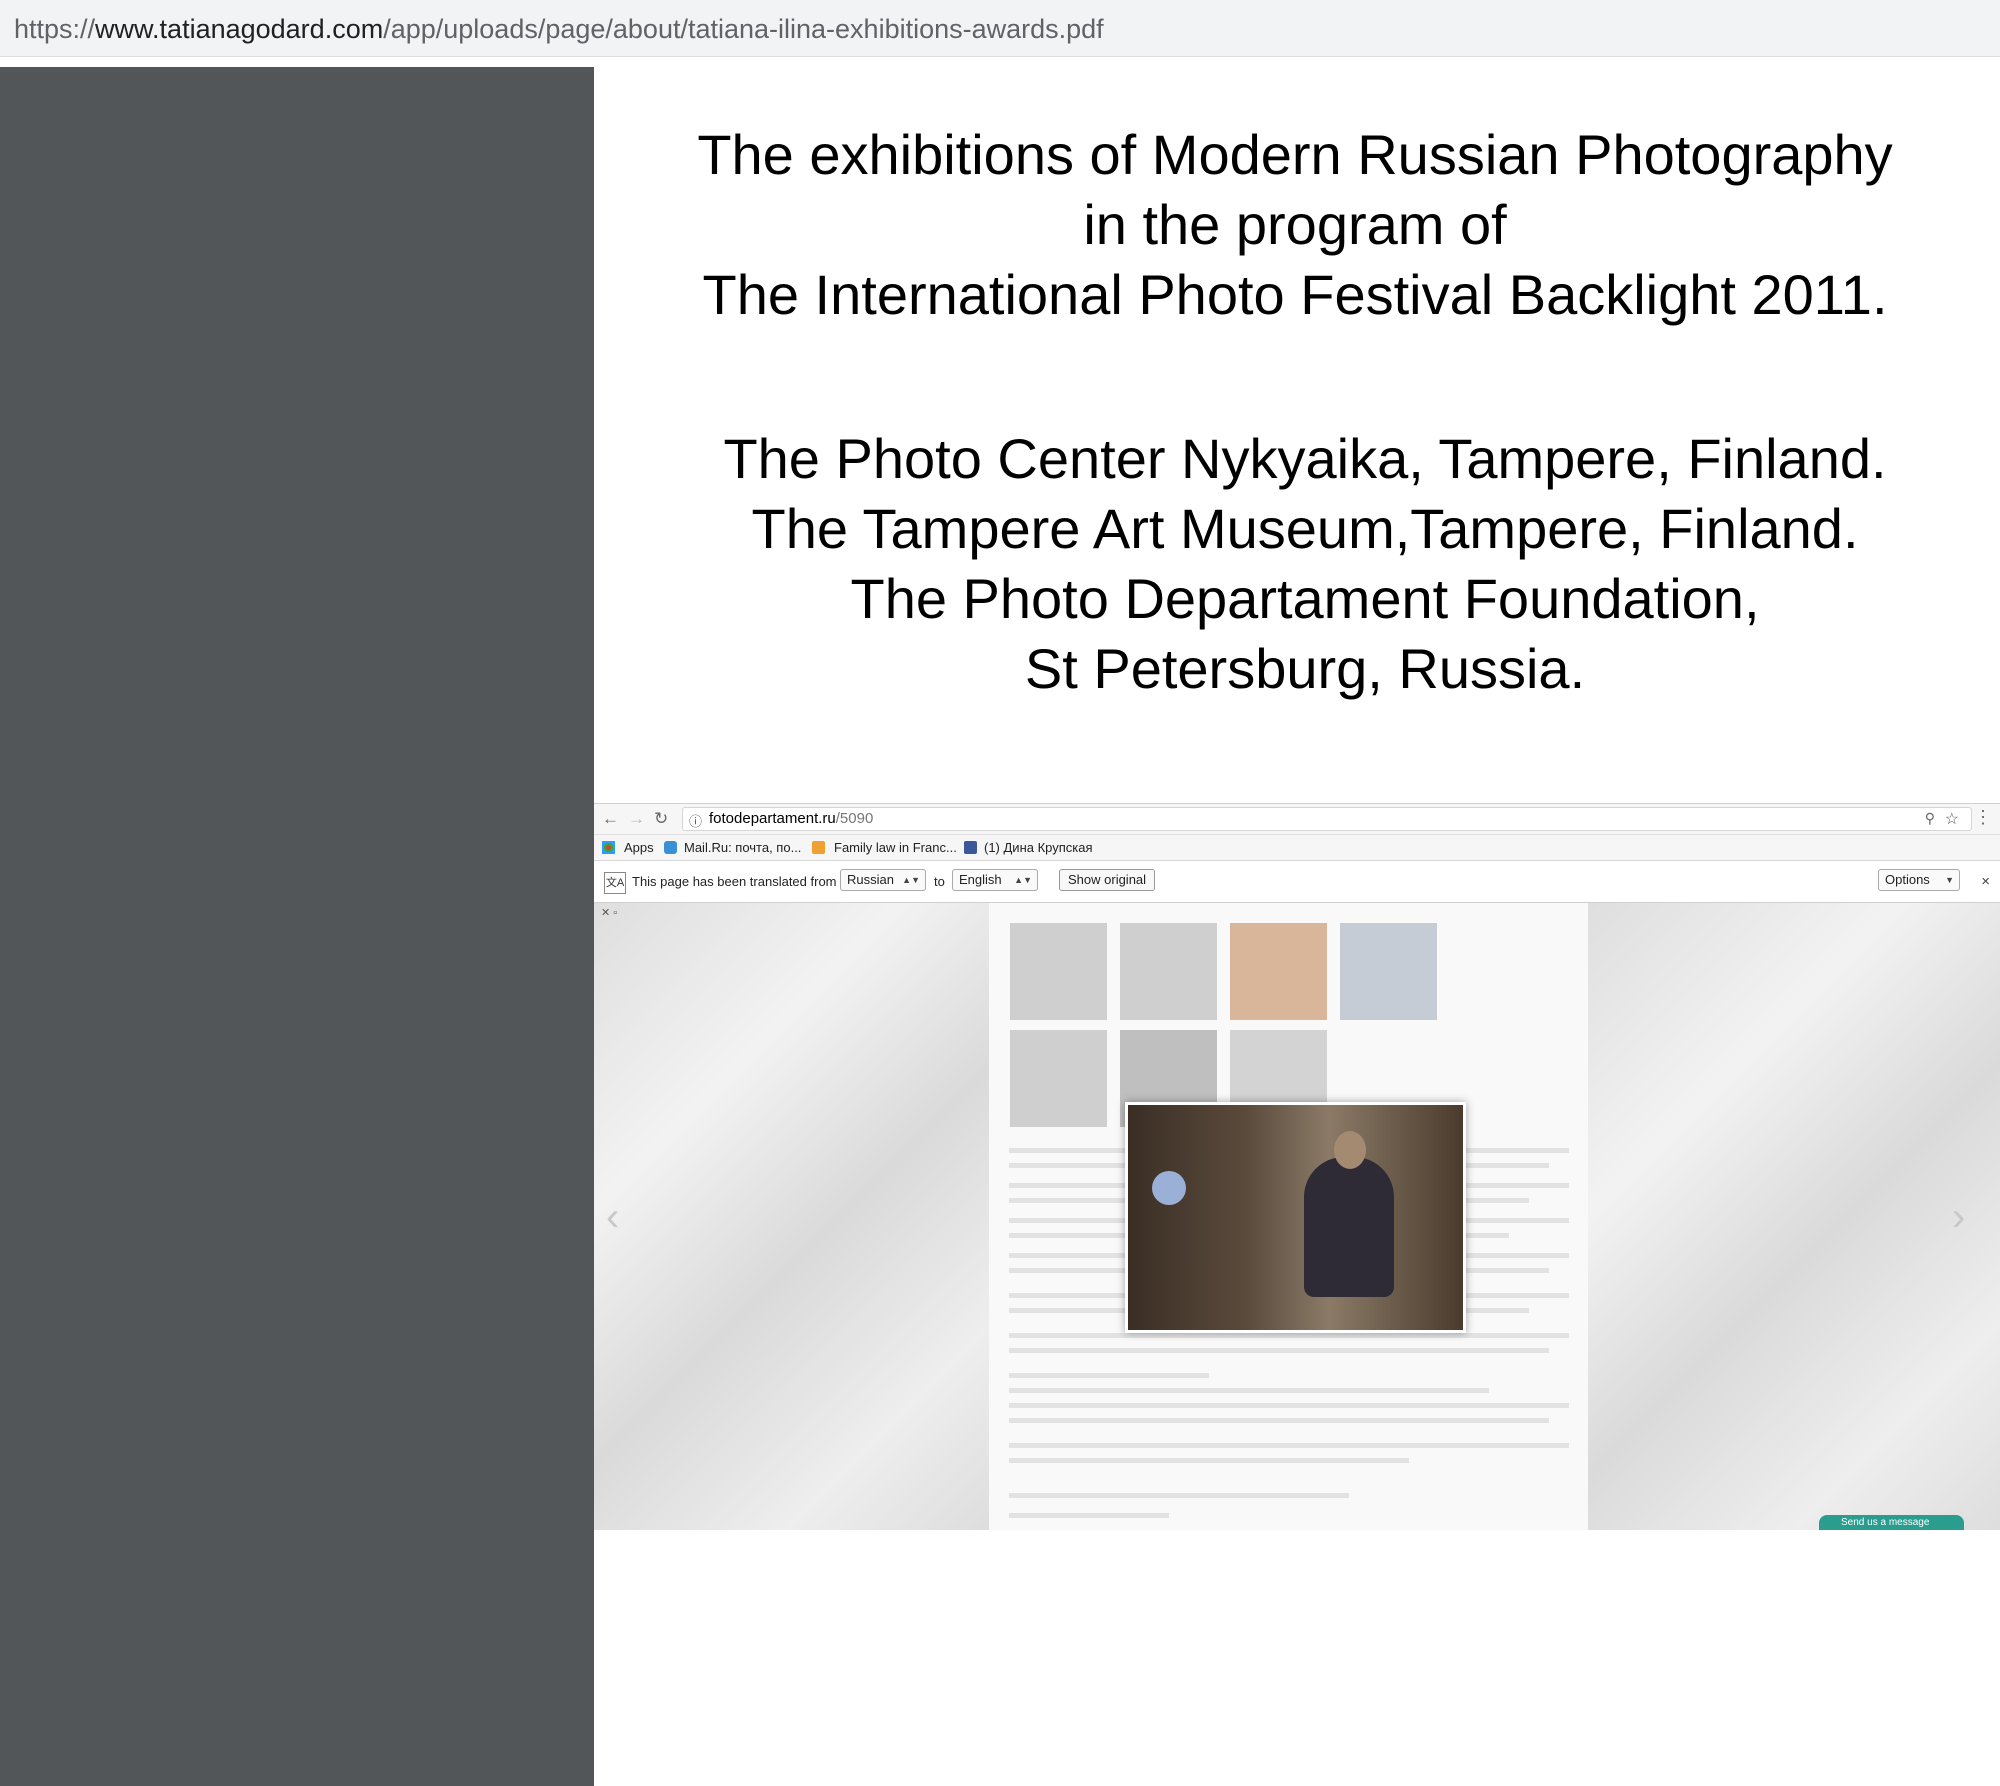 The width and height of the screenshot is (2000, 1786). I want to click on info-icon: ⓘ, so click(696, 821).